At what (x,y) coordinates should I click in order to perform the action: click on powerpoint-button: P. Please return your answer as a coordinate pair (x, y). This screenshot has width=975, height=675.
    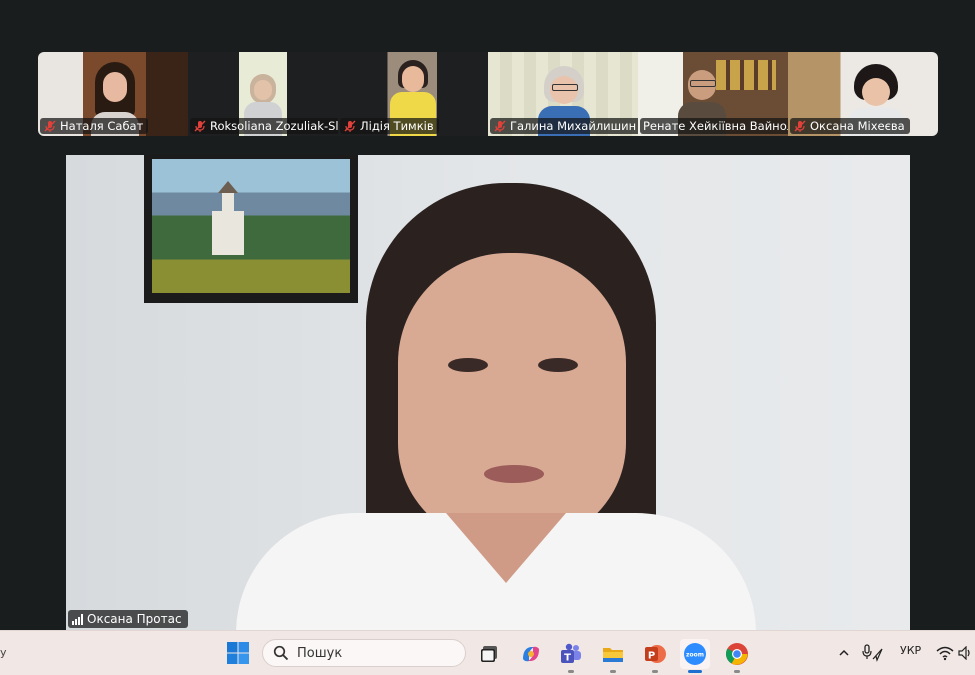
    Looking at the image, I should click on (655, 656).